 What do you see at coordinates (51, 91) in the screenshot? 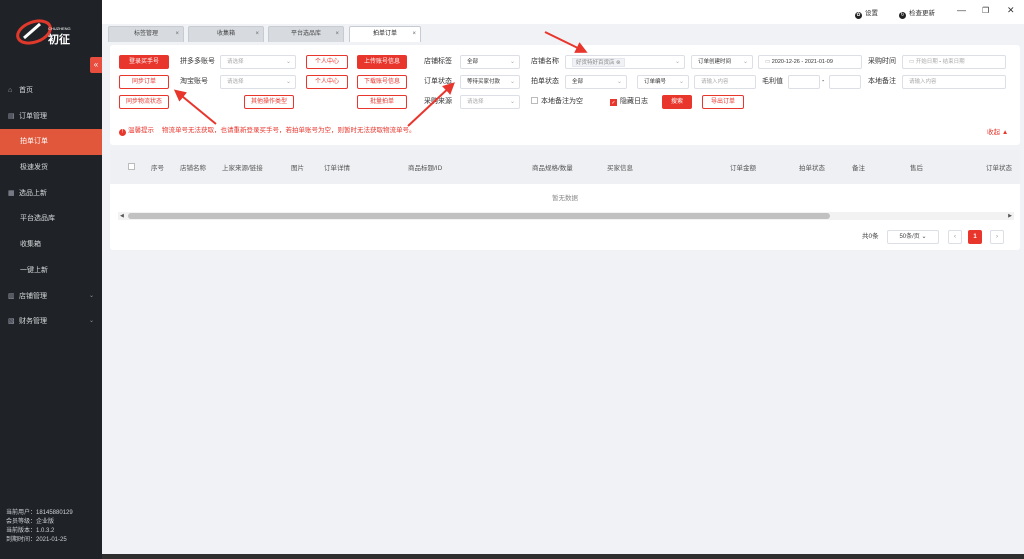
I see `sidebar-item-home: ⌂ 首页` at bounding box center [51, 91].